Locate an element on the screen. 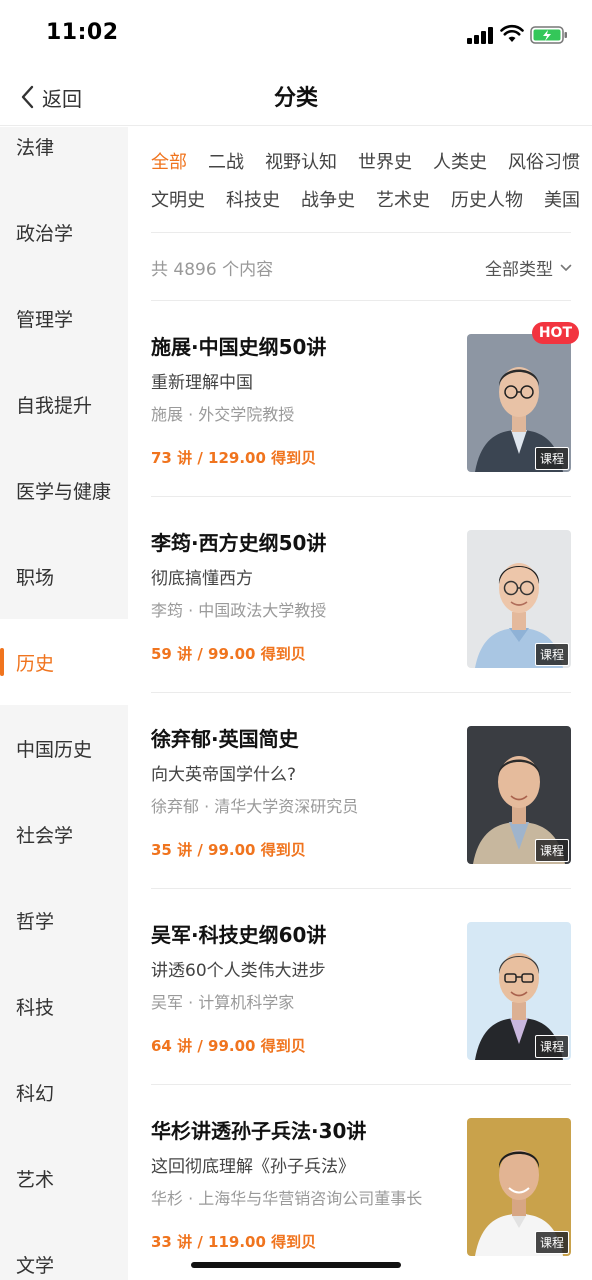 The width and height of the screenshot is (592, 1280). tag-tech-history: 科技史 is located at coordinates (253, 199).